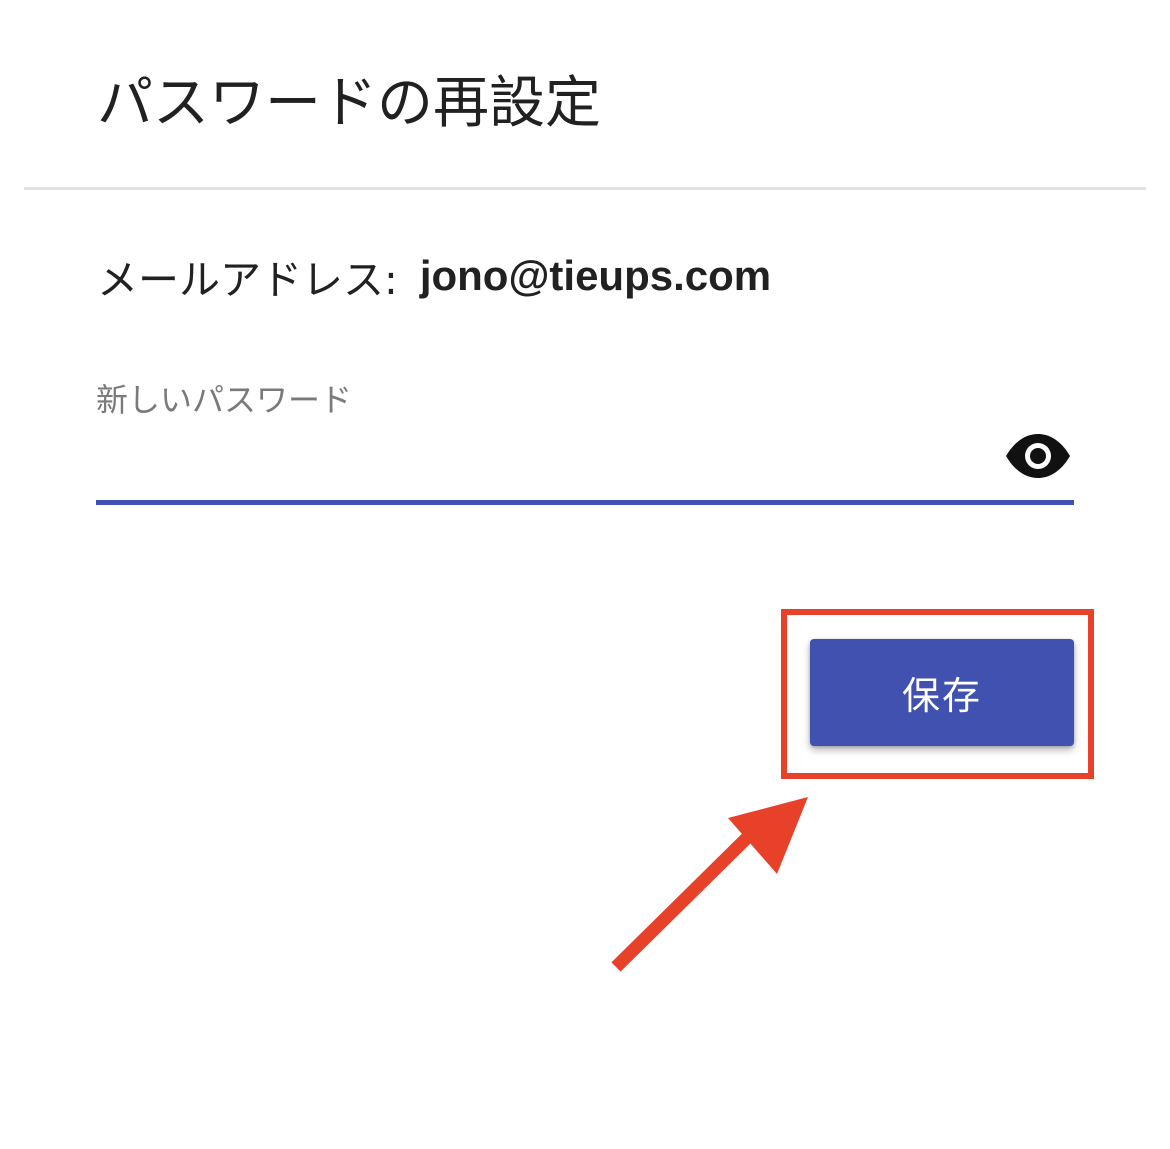 This screenshot has width=1170, height=1149. What do you see at coordinates (595, 275) in the screenshot?
I see `email-value: jono@tieups.com` at bounding box center [595, 275].